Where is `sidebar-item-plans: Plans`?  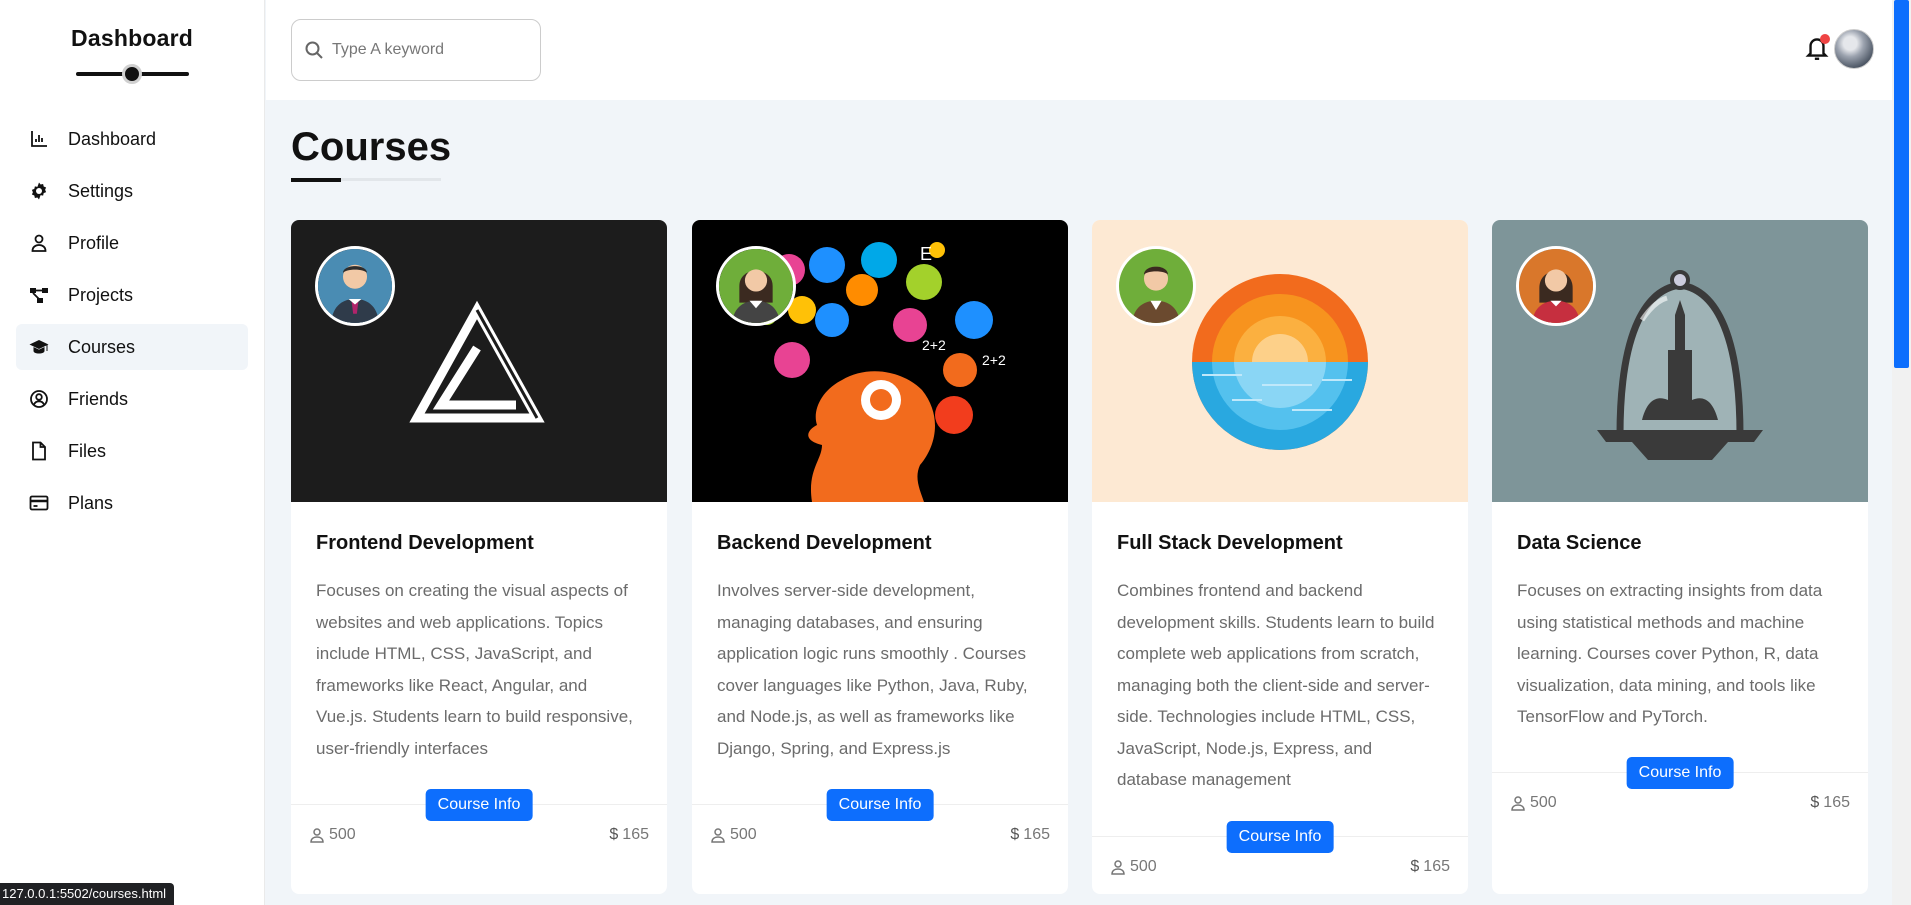 sidebar-item-plans: Plans is located at coordinates (132, 503).